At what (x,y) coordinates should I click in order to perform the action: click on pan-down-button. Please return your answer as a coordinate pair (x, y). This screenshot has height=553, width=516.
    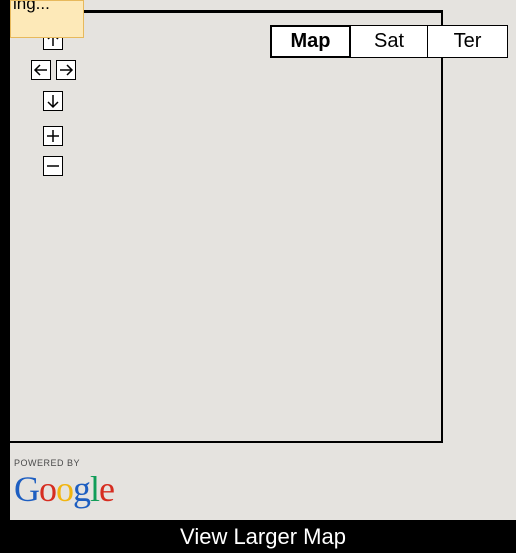
    Looking at the image, I should click on (53, 101).